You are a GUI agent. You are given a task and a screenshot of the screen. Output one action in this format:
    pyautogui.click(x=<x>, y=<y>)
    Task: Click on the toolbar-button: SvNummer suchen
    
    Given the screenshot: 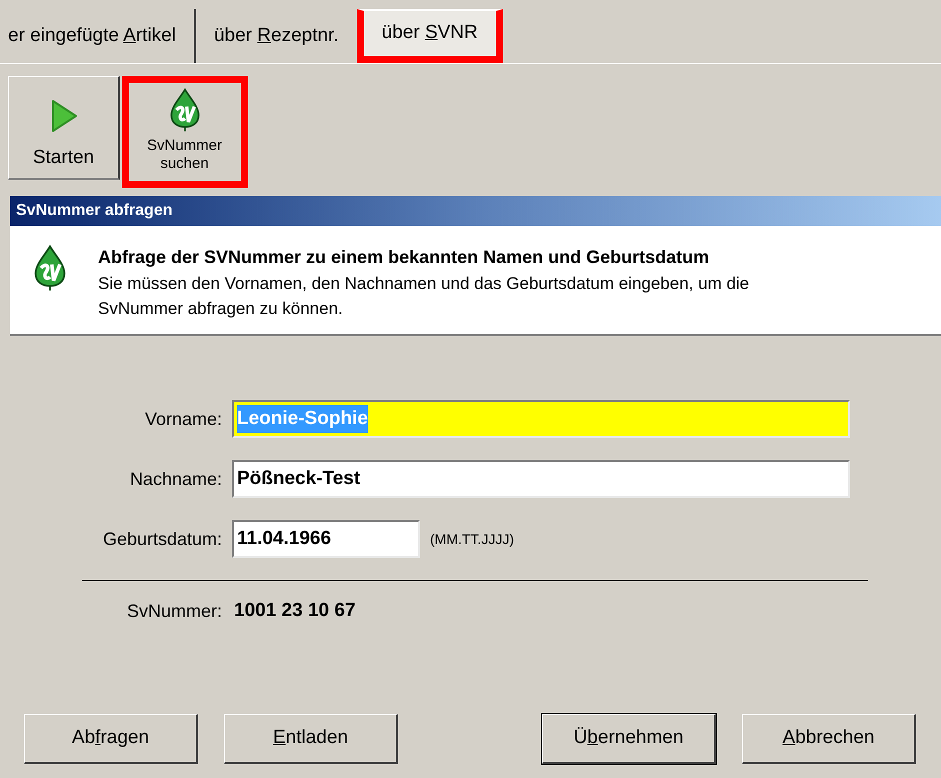 What is the action you would take?
    pyautogui.click(x=185, y=132)
    